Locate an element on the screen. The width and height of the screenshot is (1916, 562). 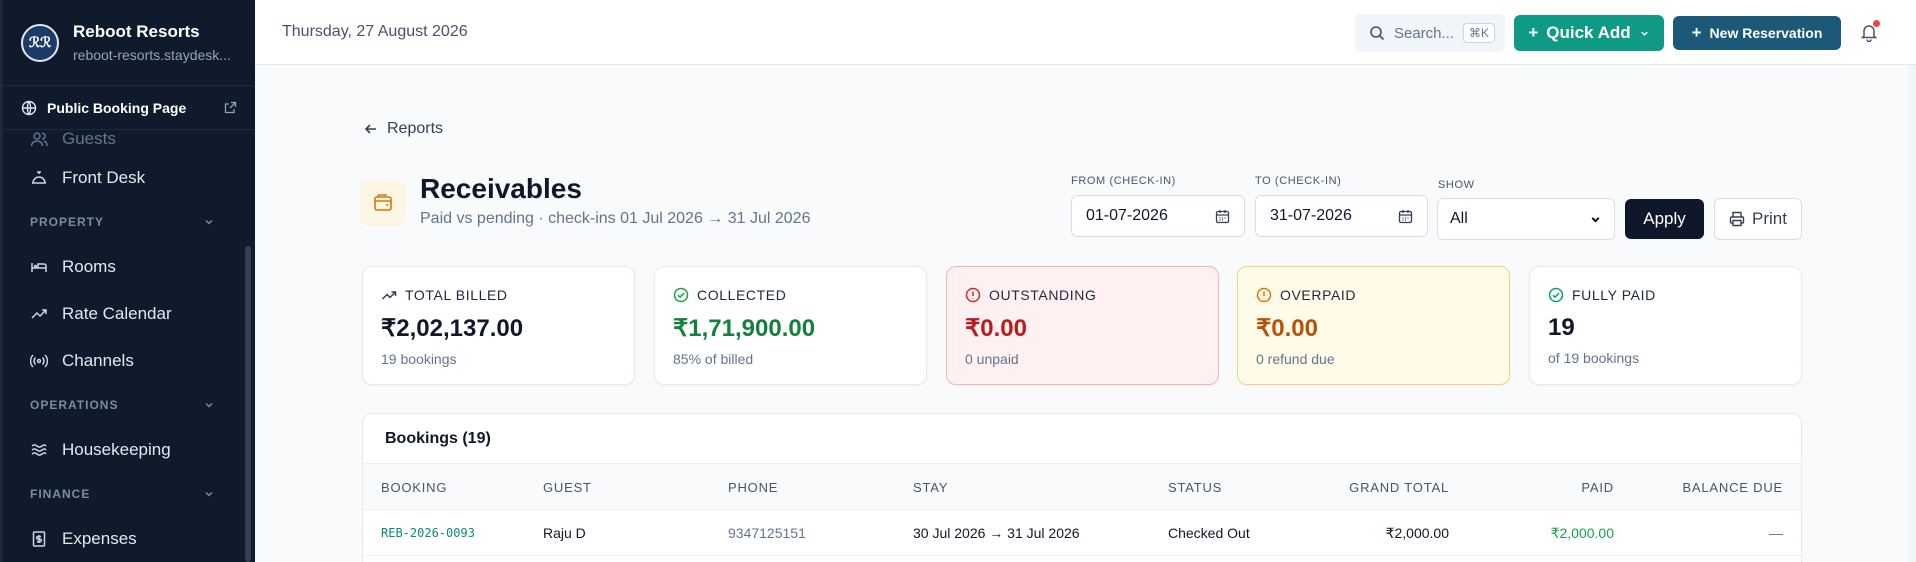
kpi-value: ₹0.00 is located at coordinates (1287, 328).